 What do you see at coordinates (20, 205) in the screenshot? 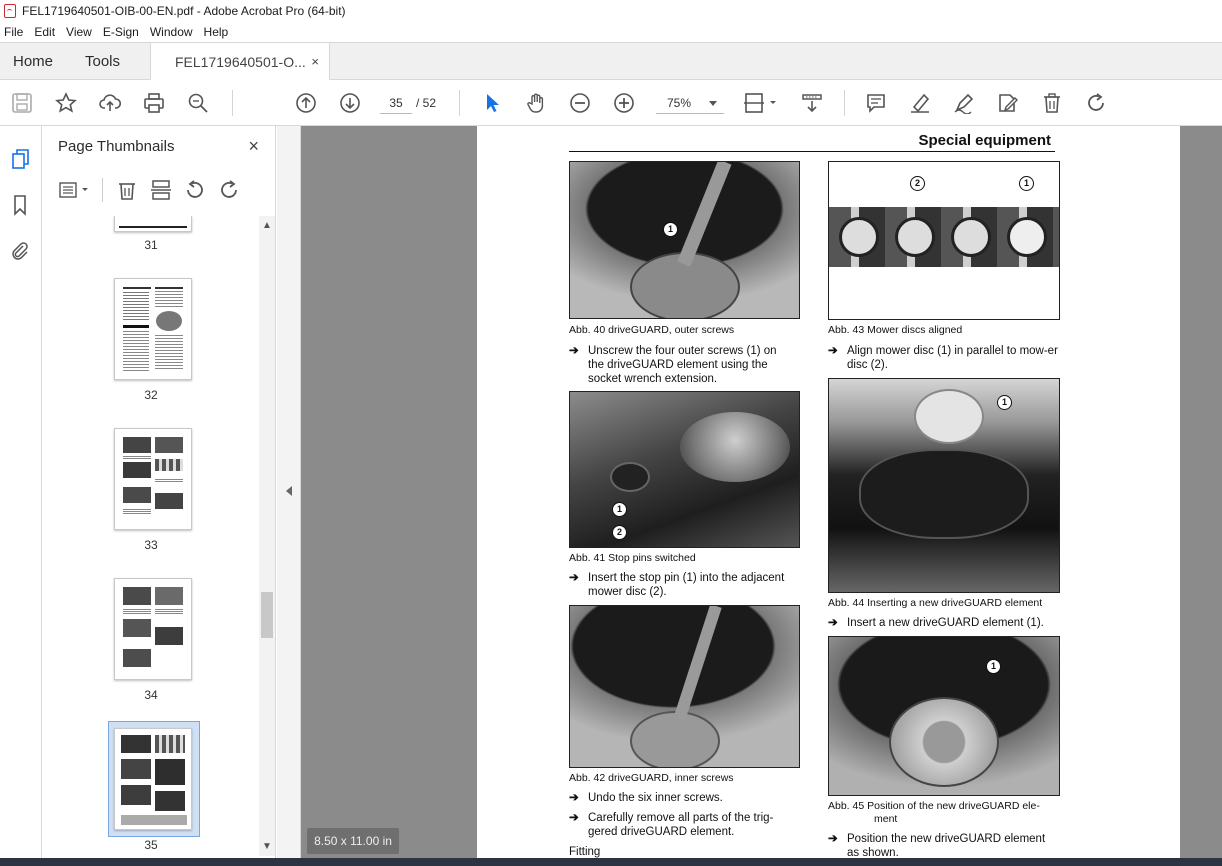
I see `bookmarks-icon` at bounding box center [20, 205].